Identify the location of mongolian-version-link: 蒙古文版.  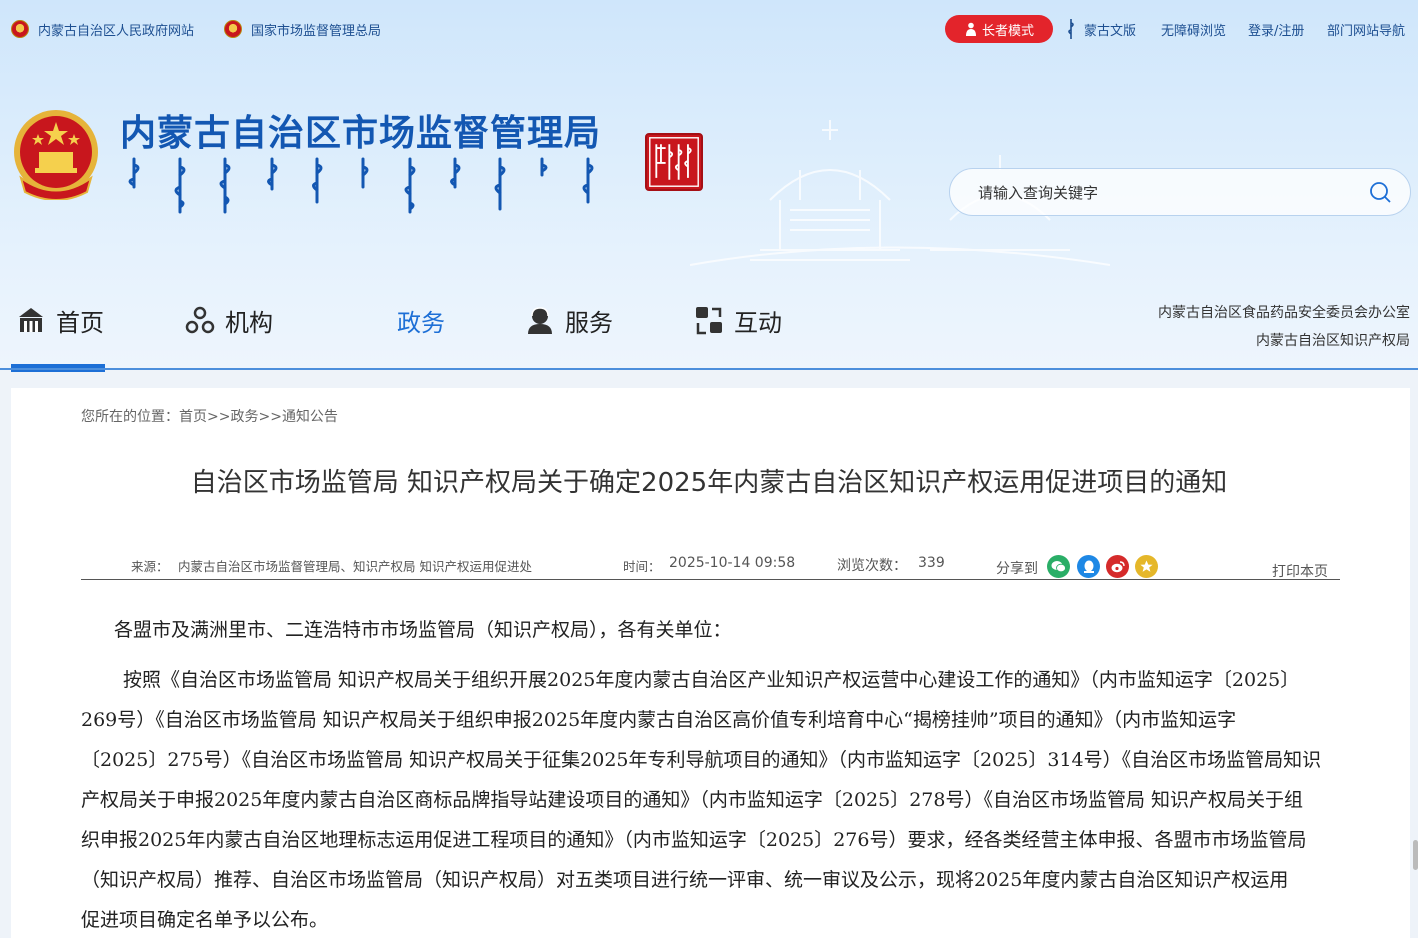
(1101, 29).